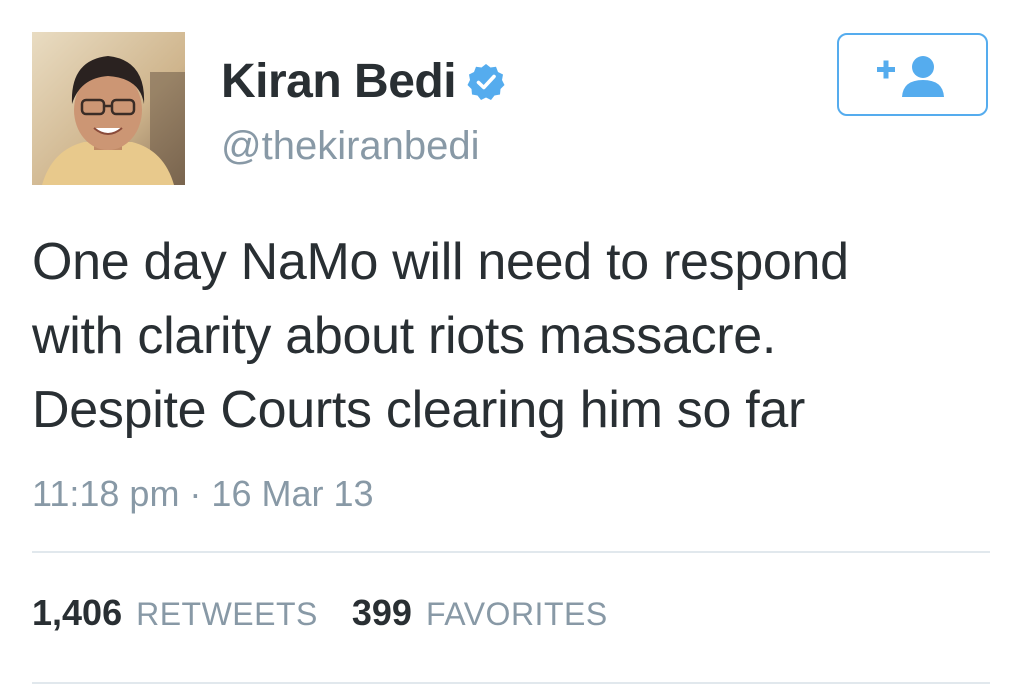 The width and height of the screenshot is (1024, 691). What do you see at coordinates (440, 262) in the screenshot?
I see `tweet-text-line: One day NaMo will need to respond` at bounding box center [440, 262].